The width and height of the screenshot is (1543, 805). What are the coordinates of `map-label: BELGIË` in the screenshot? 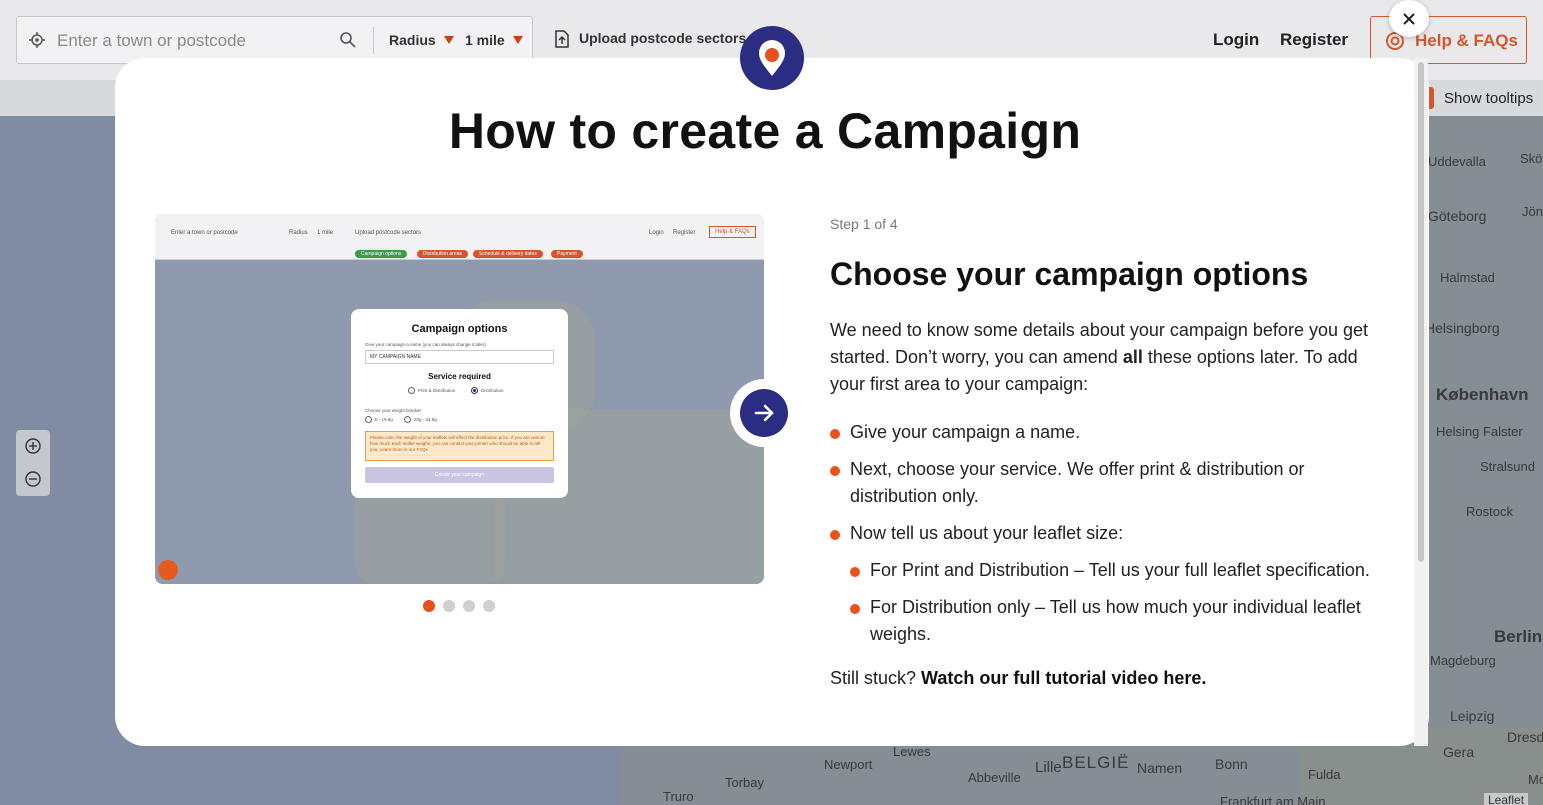 It's located at (1096, 762).